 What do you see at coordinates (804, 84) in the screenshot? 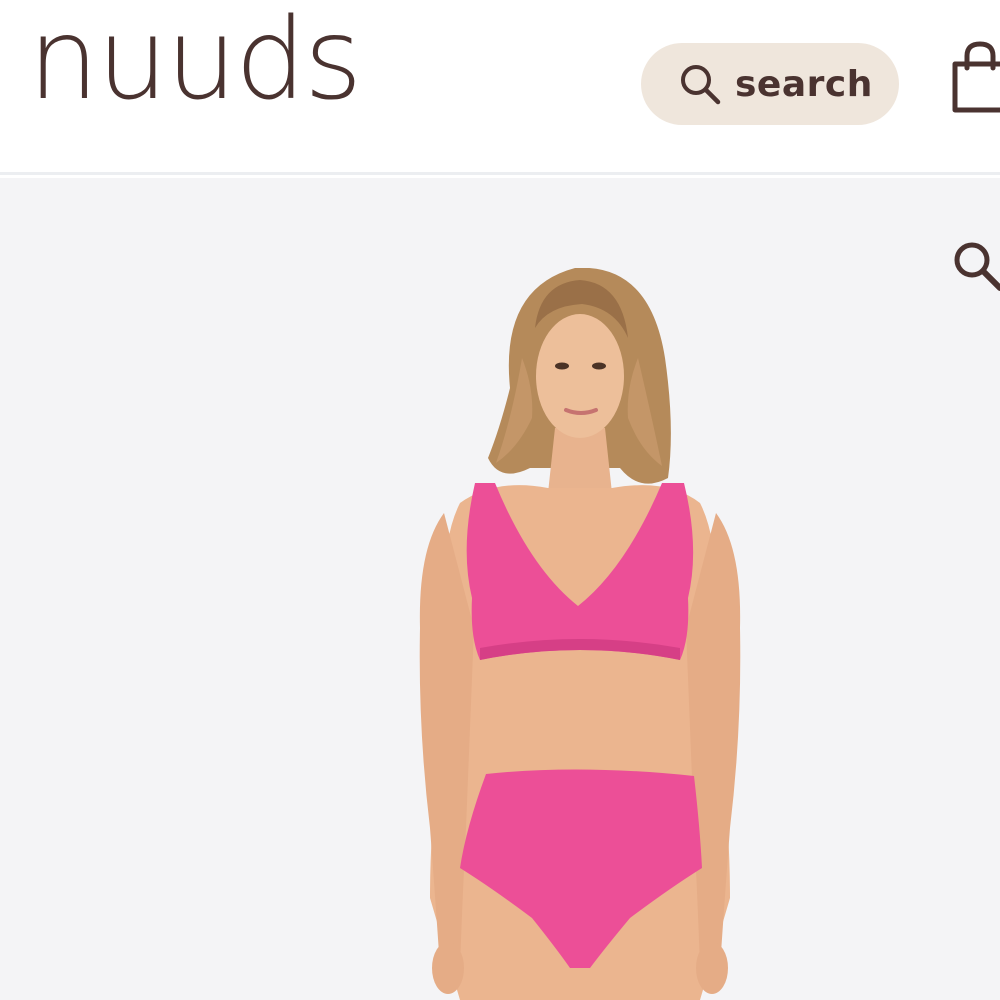
I see `search-label: search` at bounding box center [804, 84].